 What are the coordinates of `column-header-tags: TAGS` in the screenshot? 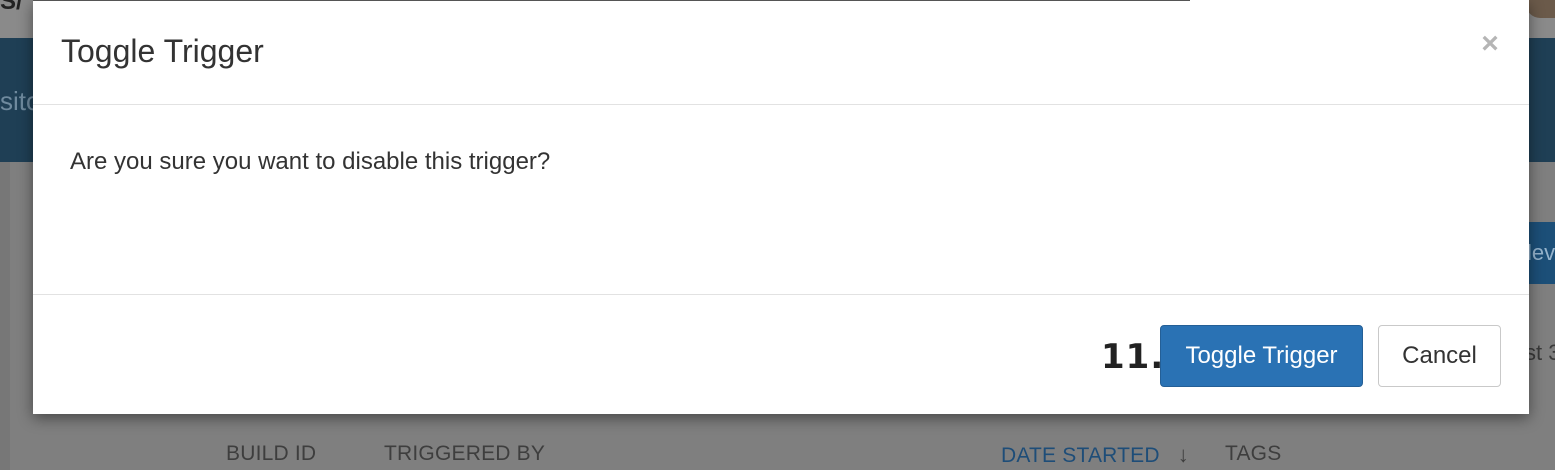 It's located at (1253, 453).